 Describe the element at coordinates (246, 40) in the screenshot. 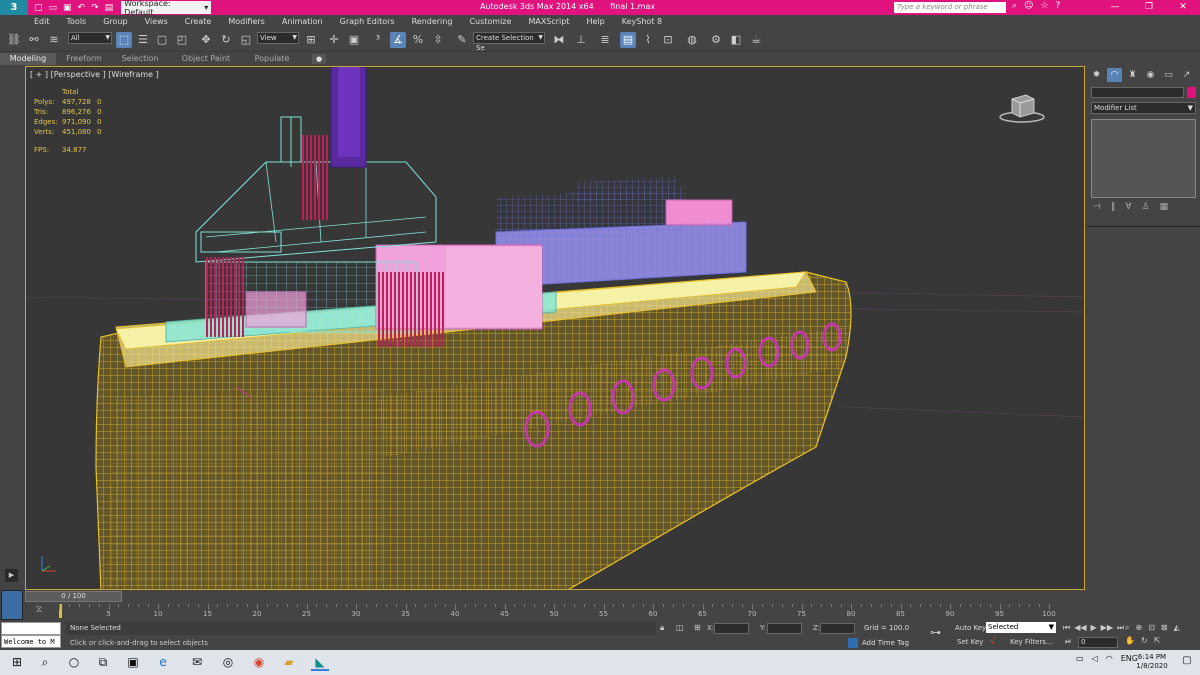

I see `scale-icon: ◱` at that location.